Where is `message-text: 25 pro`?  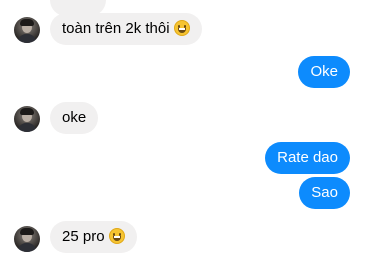
message-text: 25 pro is located at coordinates (83, 236).